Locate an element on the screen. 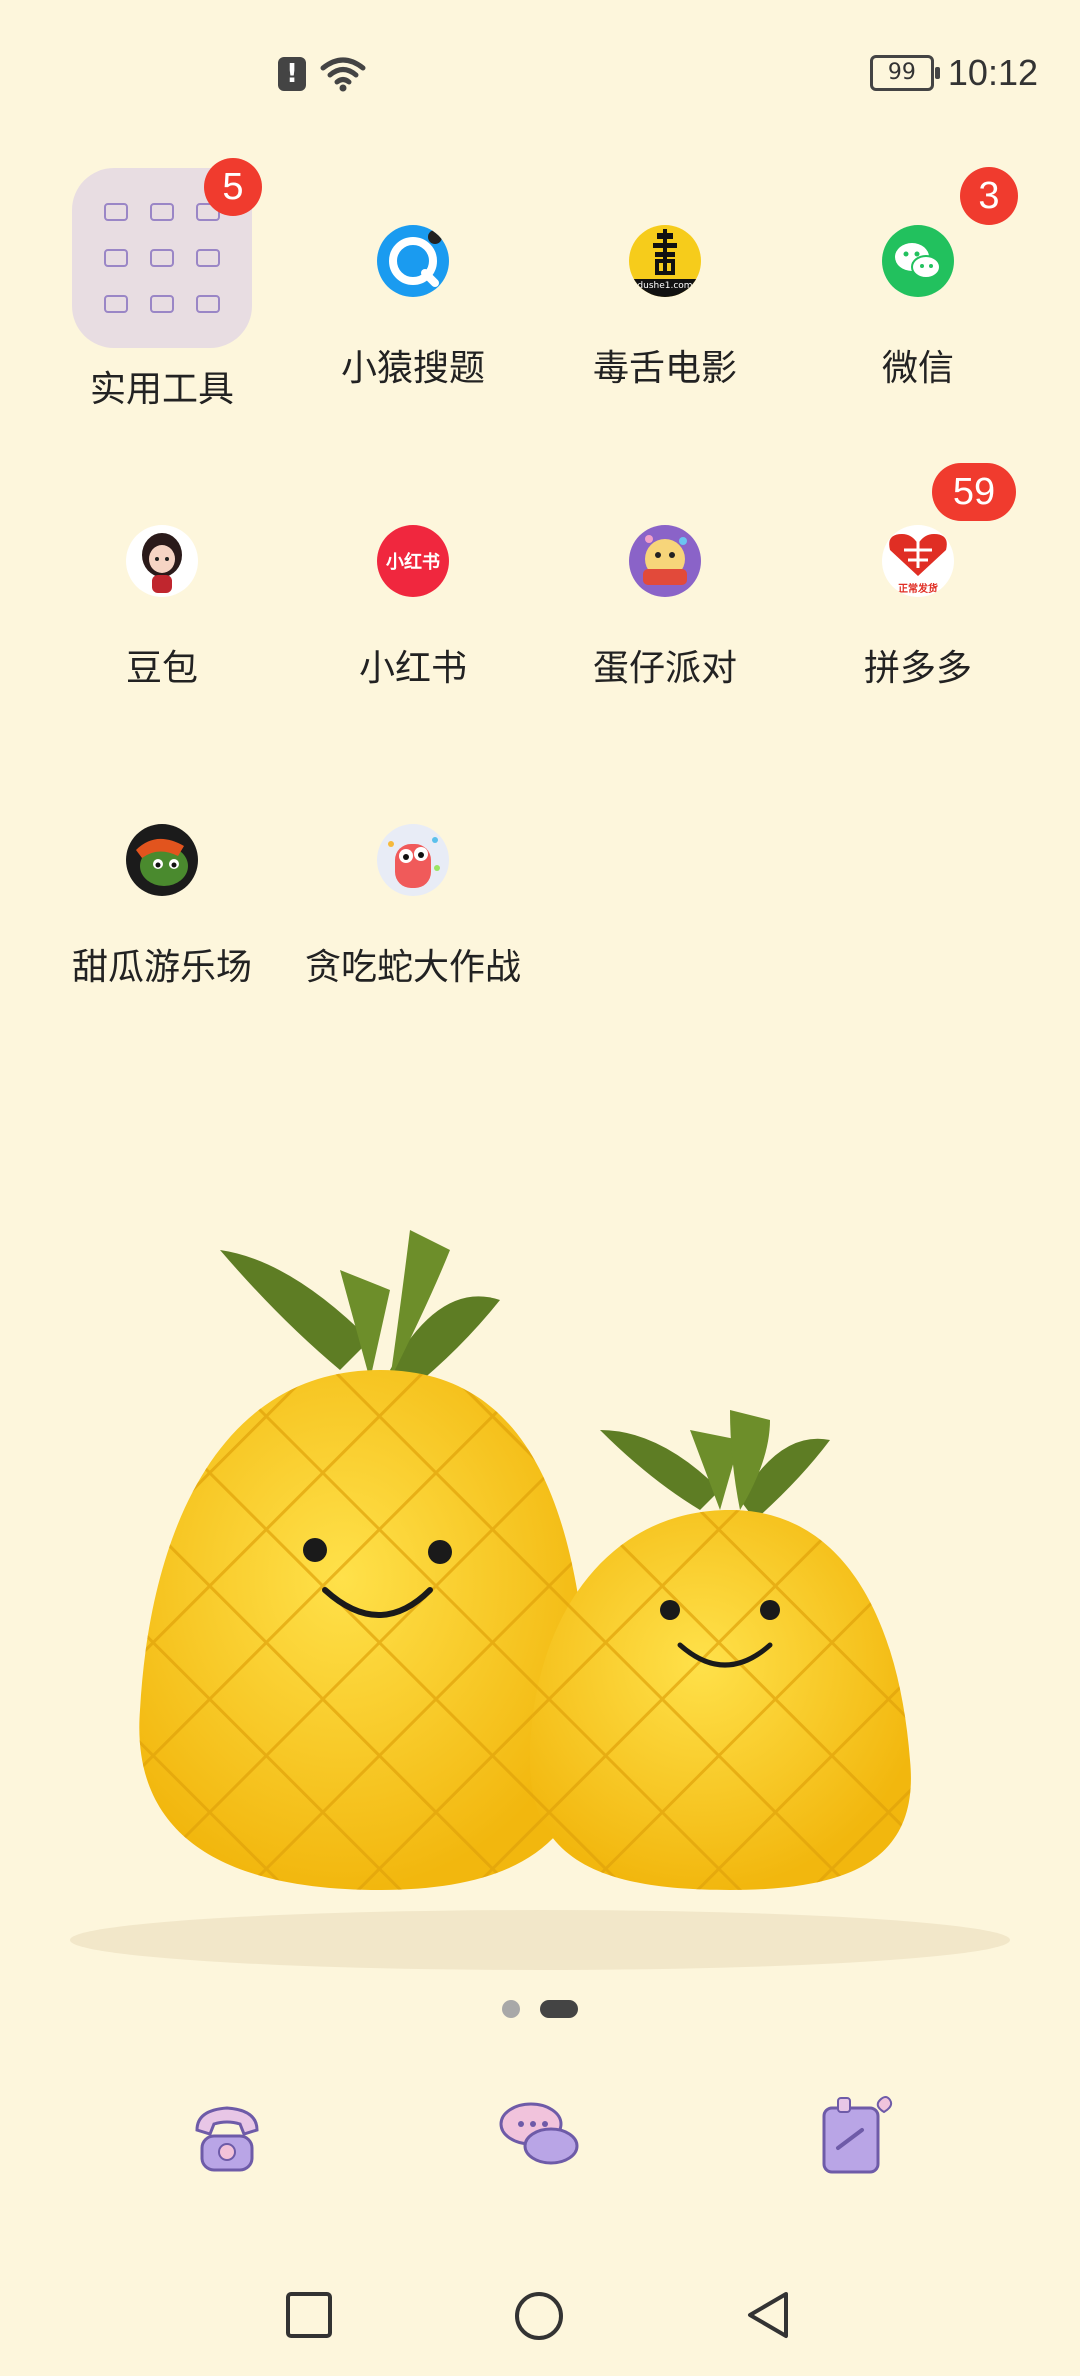 This screenshot has height=2376, width=1080. messages-icon is located at coordinates (540, 2135).